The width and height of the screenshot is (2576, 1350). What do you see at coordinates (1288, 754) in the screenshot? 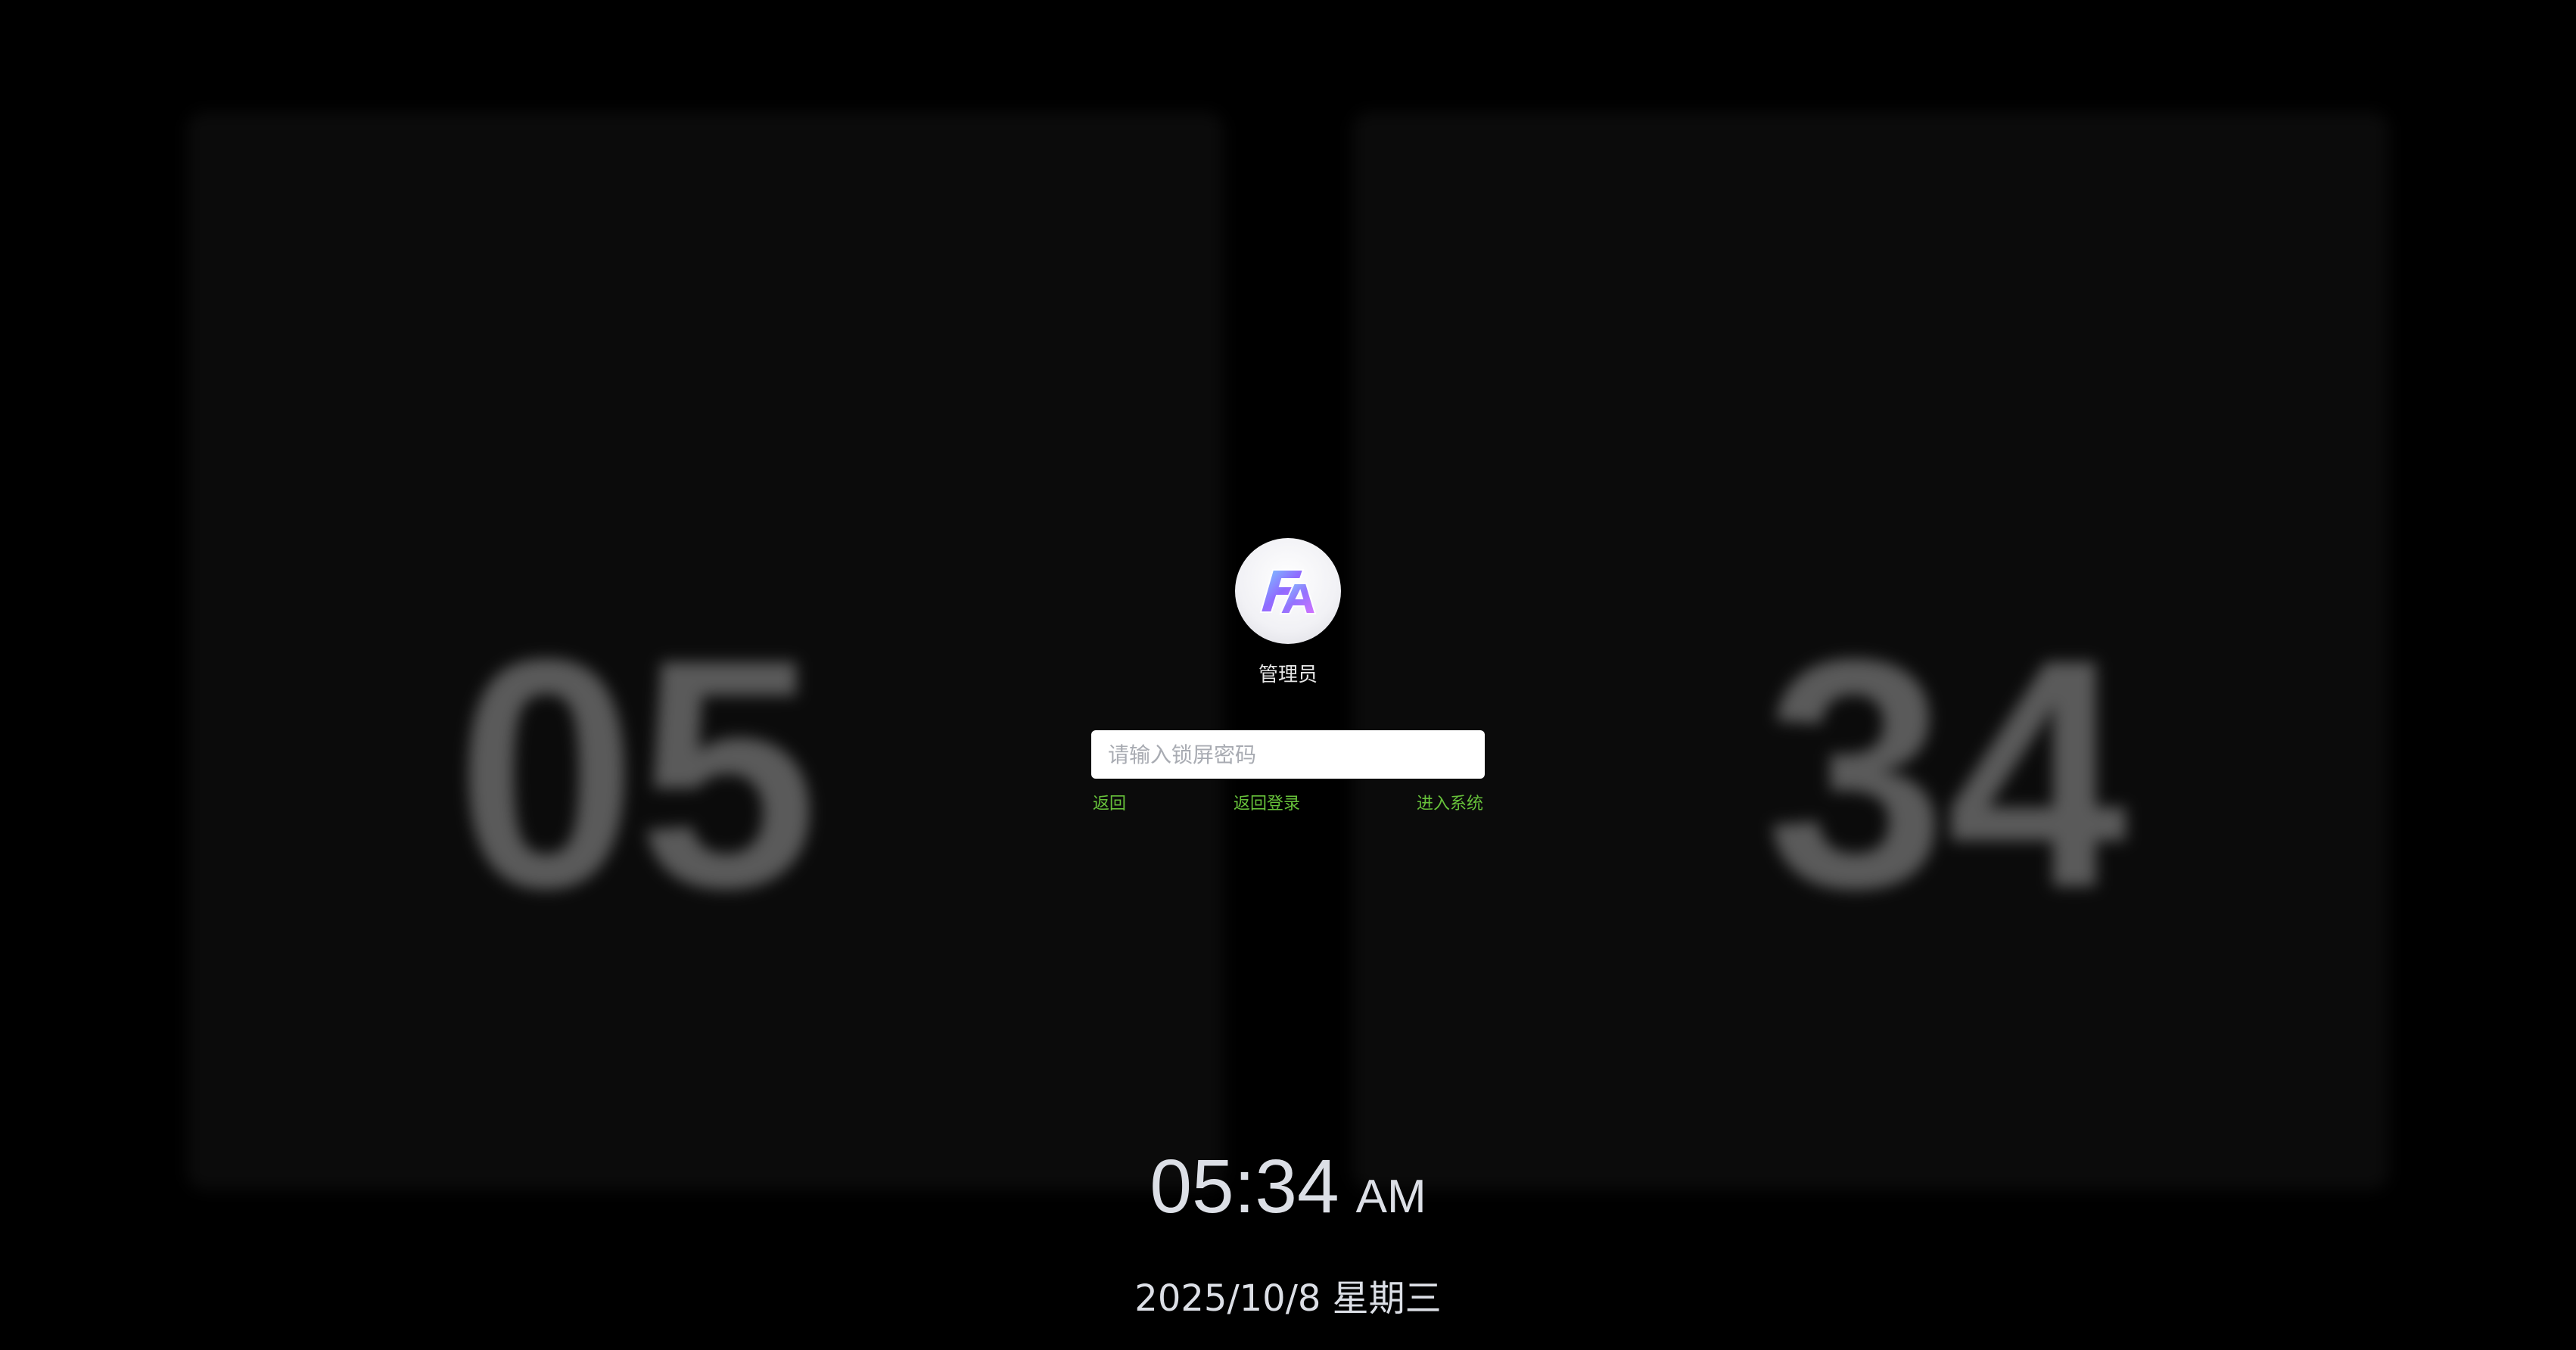
I see `lock-password-input` at bounding box center [1288, 754].